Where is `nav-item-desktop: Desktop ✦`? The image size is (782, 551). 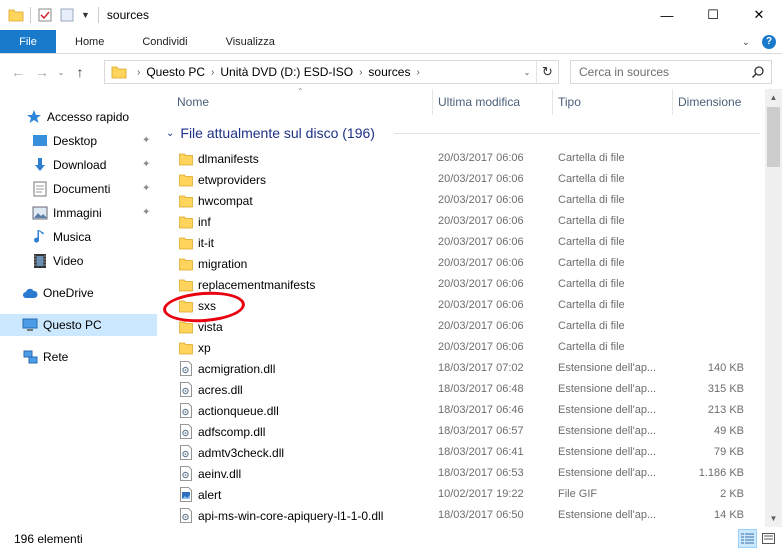
nav-item-desktop: Desktop ✦ is located at coordinates (78, 141).